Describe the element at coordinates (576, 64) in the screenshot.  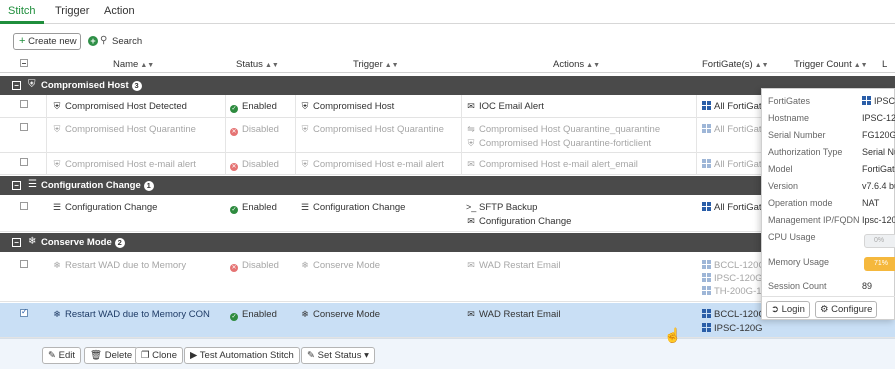
I see `column-header-actions: Actions ▲▼` at that location.